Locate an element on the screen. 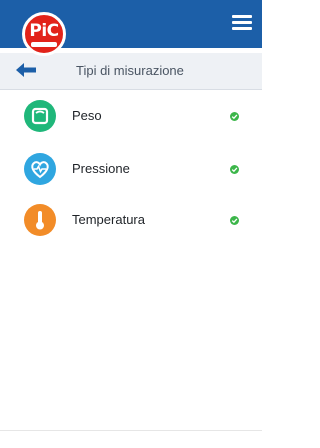 The image size is (320, 448). item-label: Temperatura is located at coordinates (108, 219).